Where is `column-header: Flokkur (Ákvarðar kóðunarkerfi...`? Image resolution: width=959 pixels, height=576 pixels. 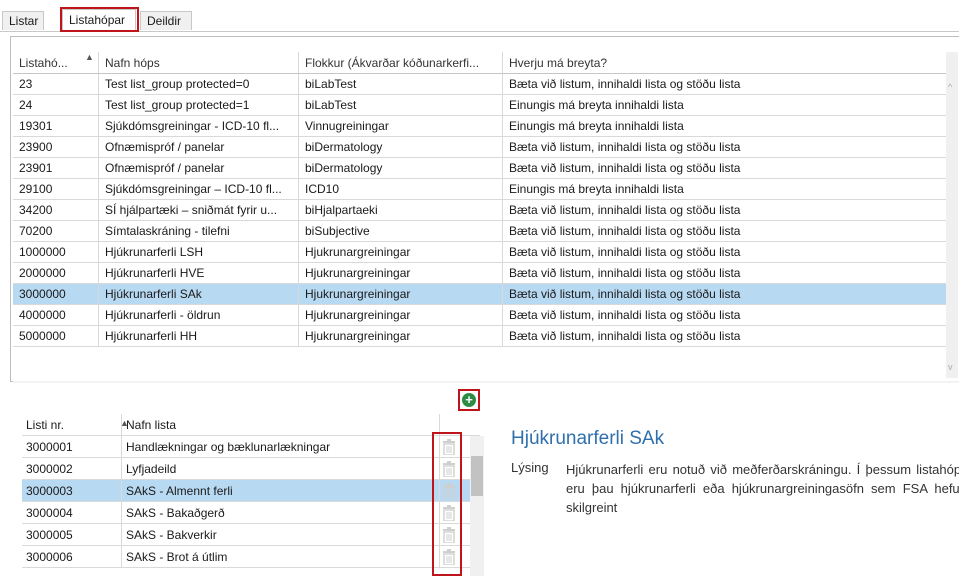 column-header: Flokkur (Ákvarðar kóðunarkerfi... is located at coordinates (401, 62).